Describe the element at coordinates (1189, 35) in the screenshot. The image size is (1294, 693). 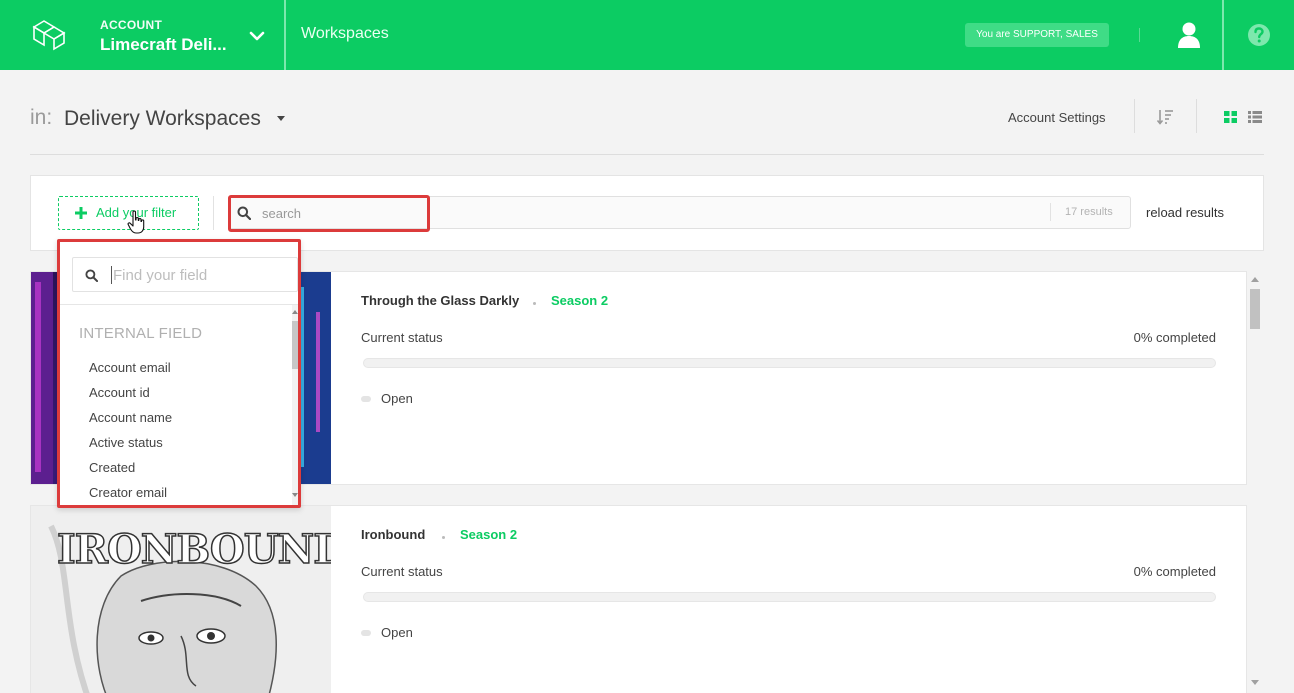
I see `user-icon` at that location.